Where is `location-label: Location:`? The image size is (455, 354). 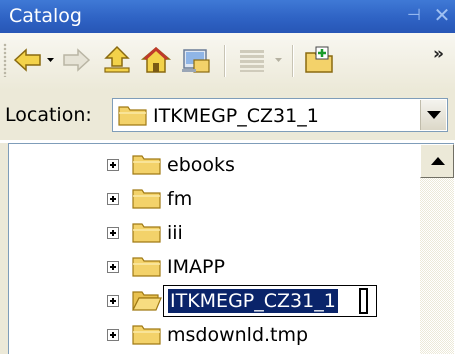 location-label: Location: is located at coordinates (48, 115).